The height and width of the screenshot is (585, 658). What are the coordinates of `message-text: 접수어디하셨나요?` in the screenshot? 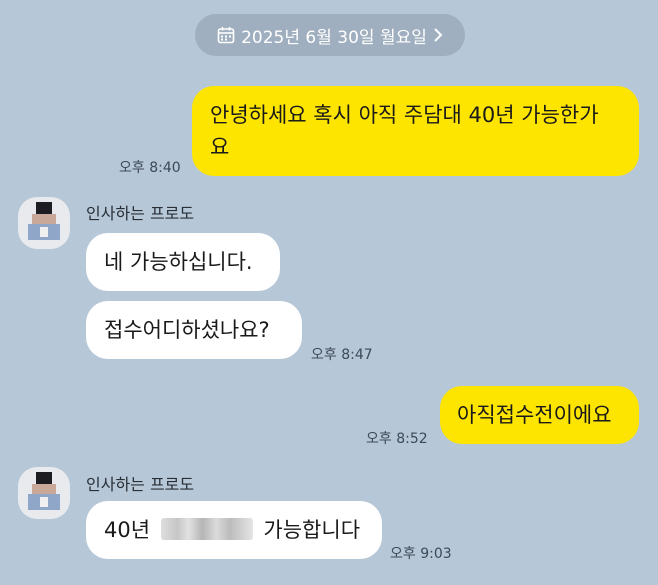 It's located at (187, 330).